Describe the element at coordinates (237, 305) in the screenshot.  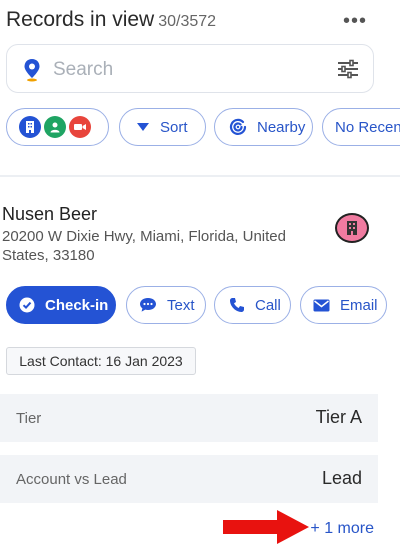
I see `phone-icon` at that location.